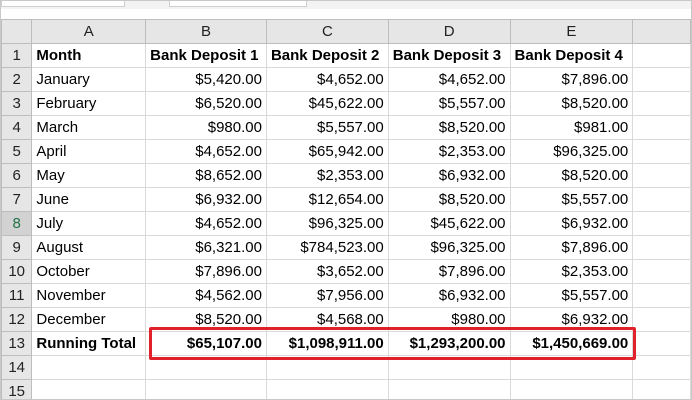  I want to click on month-cell: November, so click(89, 295).